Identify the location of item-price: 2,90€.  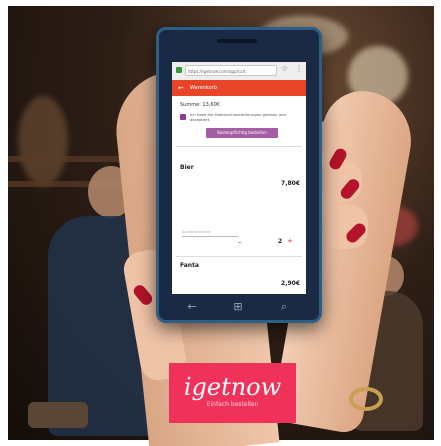
(290, 283).